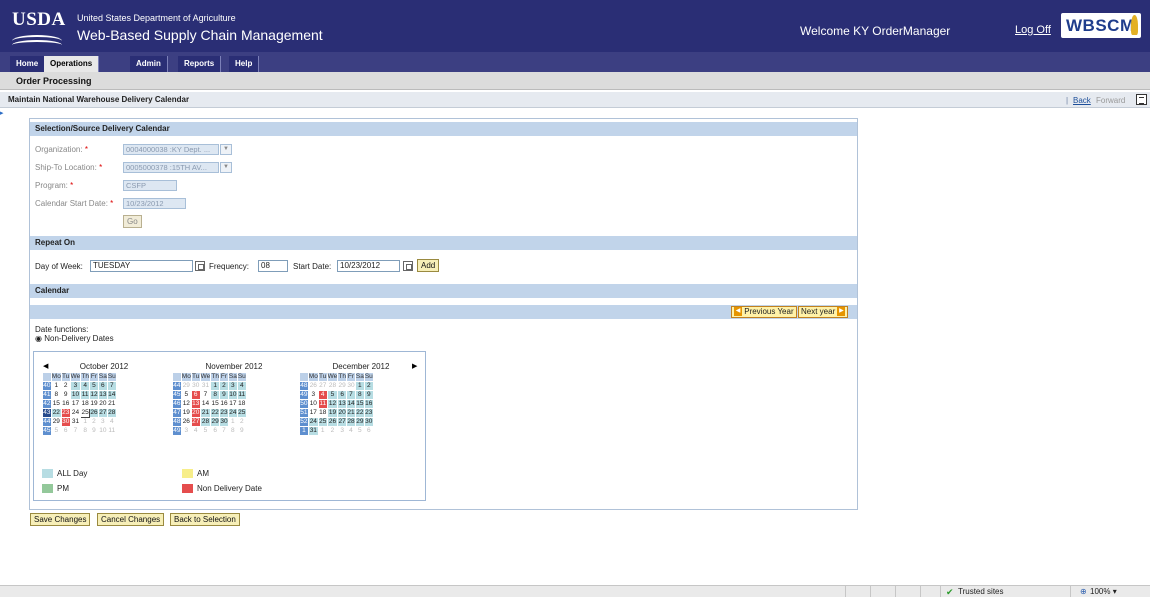 The width and height of the screenshot is (1150, 597). I want to click on week-number: 51, so click(304, 413).